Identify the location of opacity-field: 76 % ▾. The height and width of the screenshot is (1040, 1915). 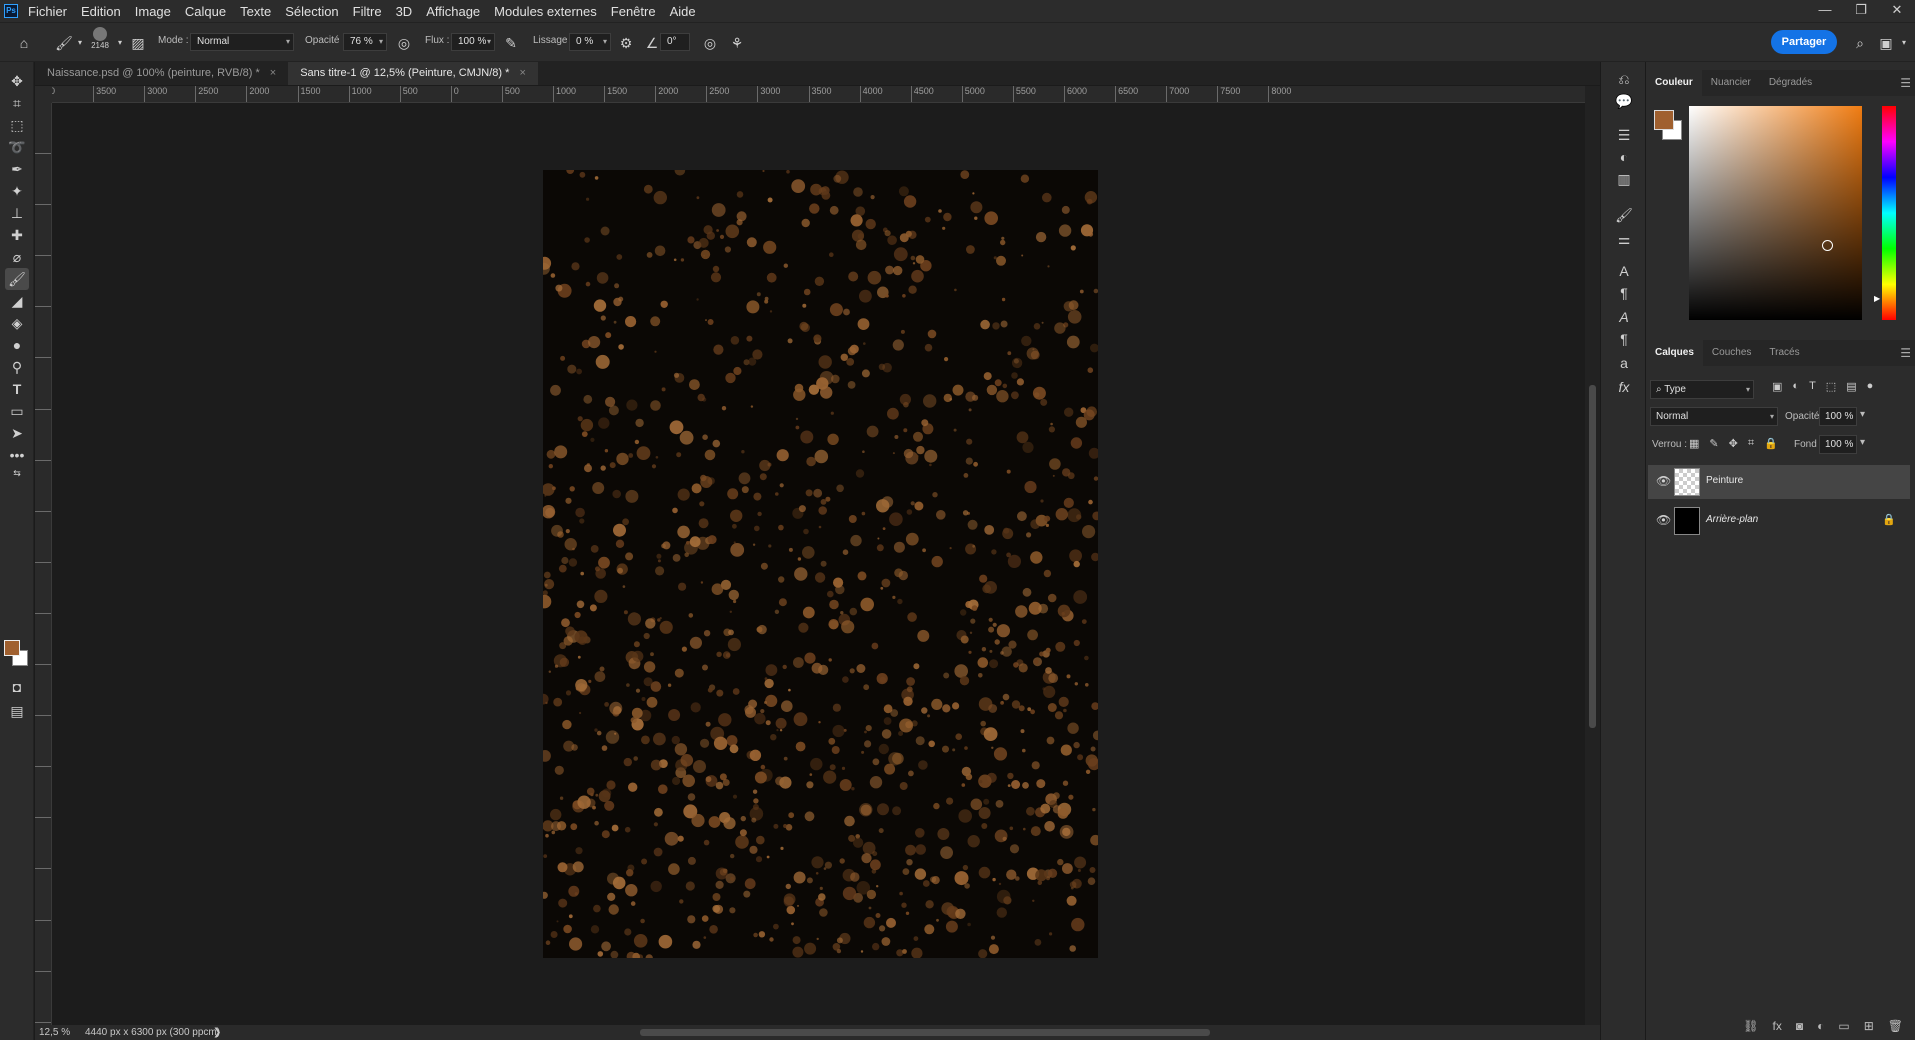
(365, 42).